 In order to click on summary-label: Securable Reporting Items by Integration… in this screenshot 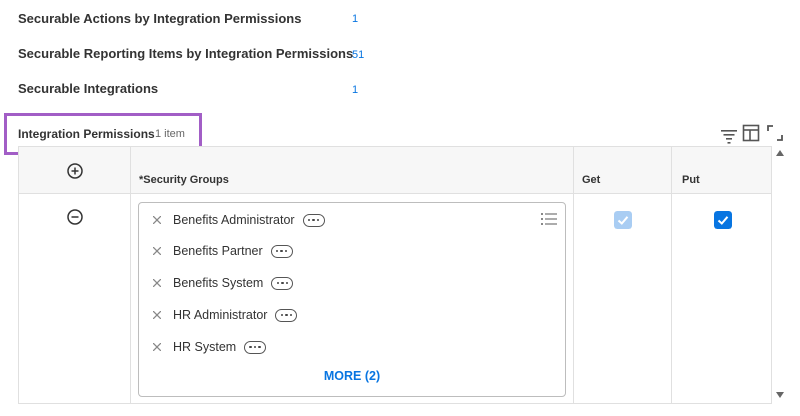, I will do `click(186, 53)`.